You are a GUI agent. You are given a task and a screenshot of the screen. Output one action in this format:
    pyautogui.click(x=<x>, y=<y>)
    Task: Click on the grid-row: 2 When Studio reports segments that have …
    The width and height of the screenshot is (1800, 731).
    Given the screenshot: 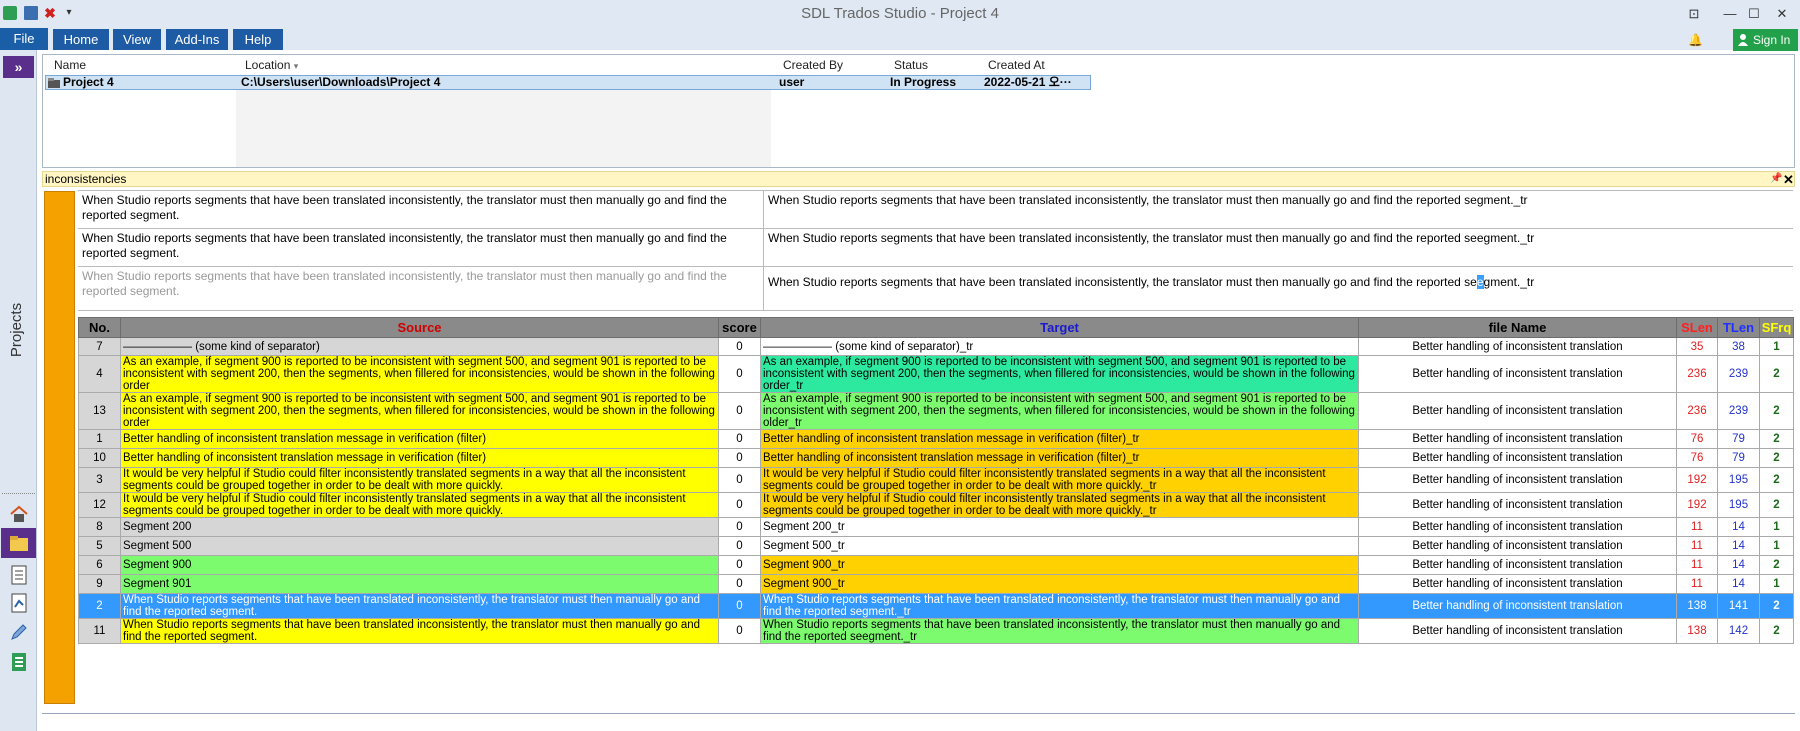 What is the action you would take?
    pyautogui.click(x=936, y=606)
    